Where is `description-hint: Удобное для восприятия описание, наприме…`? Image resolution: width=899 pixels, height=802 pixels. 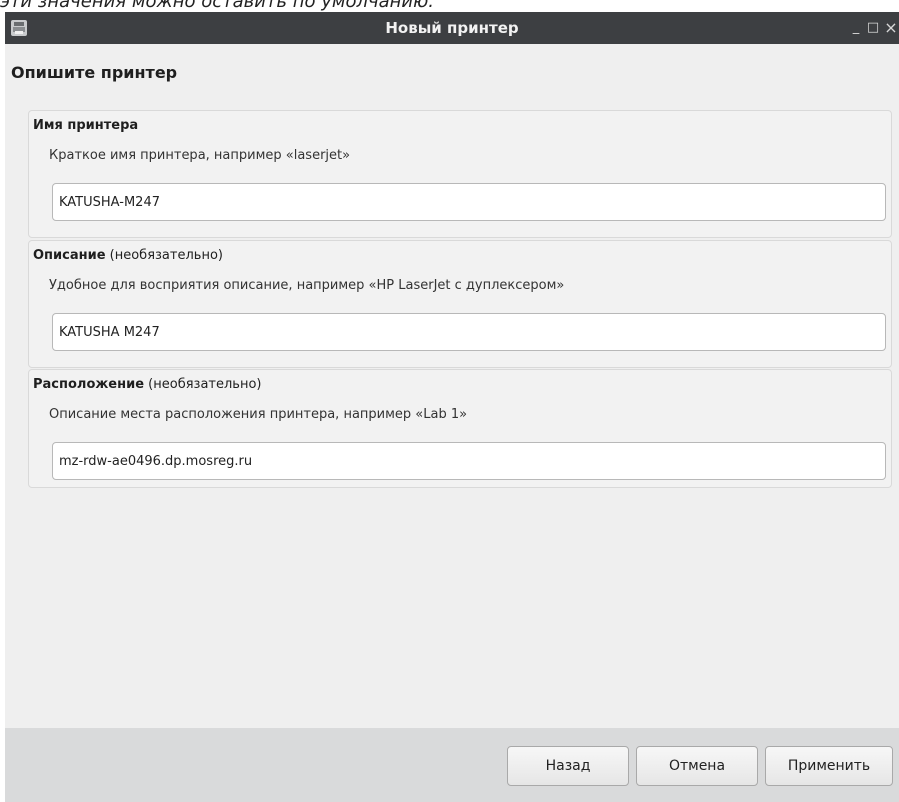 description-hint: Удобное для восприятия описание, наприме… is located at coordinates (307, 285).